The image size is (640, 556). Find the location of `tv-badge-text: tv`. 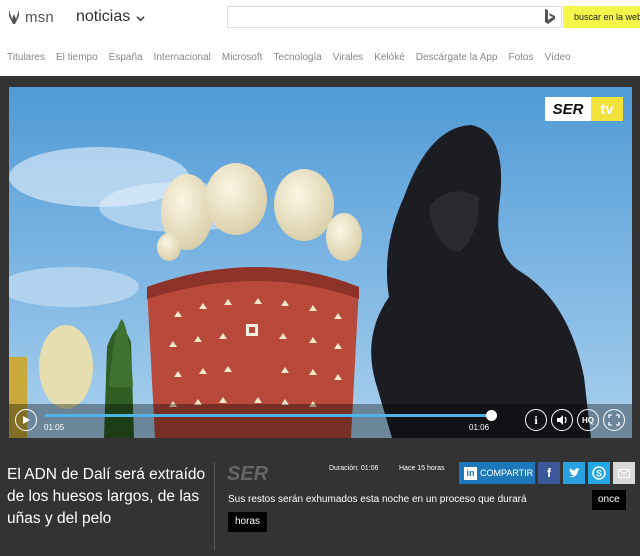

tv-badge-text: tv is located at coordinates (607, 109).